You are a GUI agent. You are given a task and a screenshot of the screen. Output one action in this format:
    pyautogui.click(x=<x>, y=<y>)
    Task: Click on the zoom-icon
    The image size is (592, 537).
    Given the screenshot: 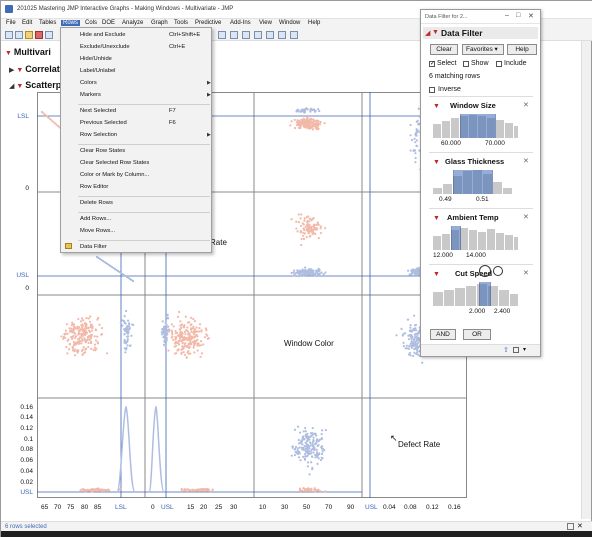 What is the action you would take?
    pyautogui.click(x=222, y=35)
    